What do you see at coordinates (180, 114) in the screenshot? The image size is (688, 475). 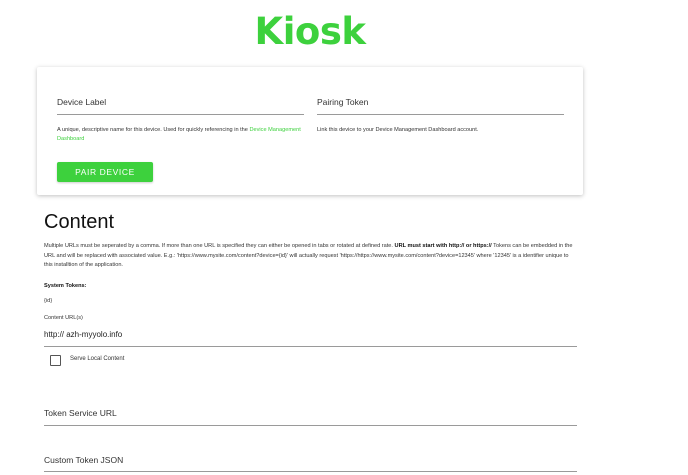 I see `device-label-underline` at bounding box center [180, 114].